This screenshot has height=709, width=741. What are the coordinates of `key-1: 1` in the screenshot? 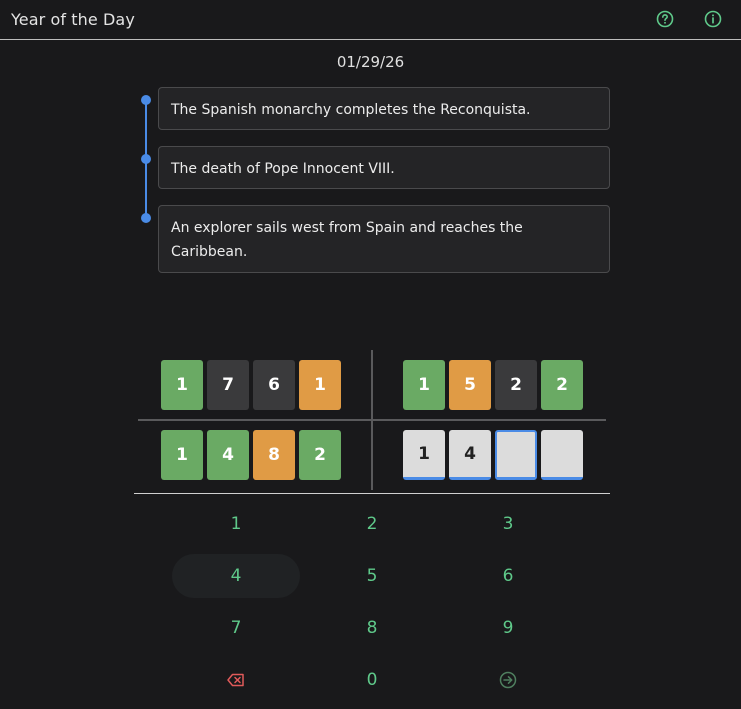 It's located at (236, 524).